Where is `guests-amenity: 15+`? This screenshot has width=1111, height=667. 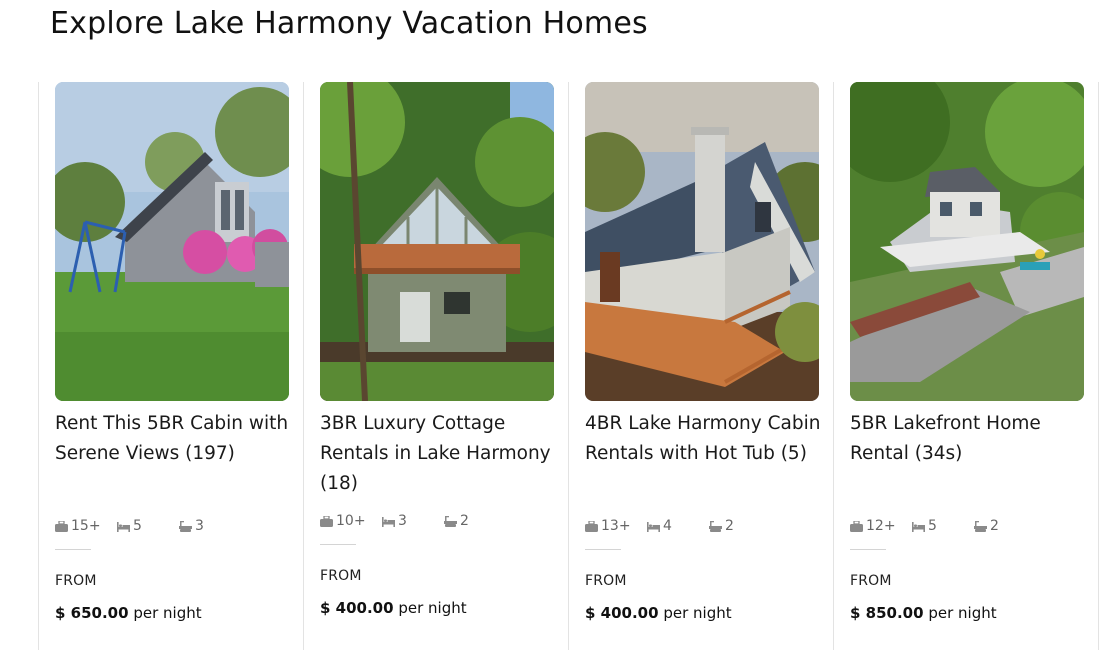 guests-amenity: 15+ is located at coordinates (86, 526).